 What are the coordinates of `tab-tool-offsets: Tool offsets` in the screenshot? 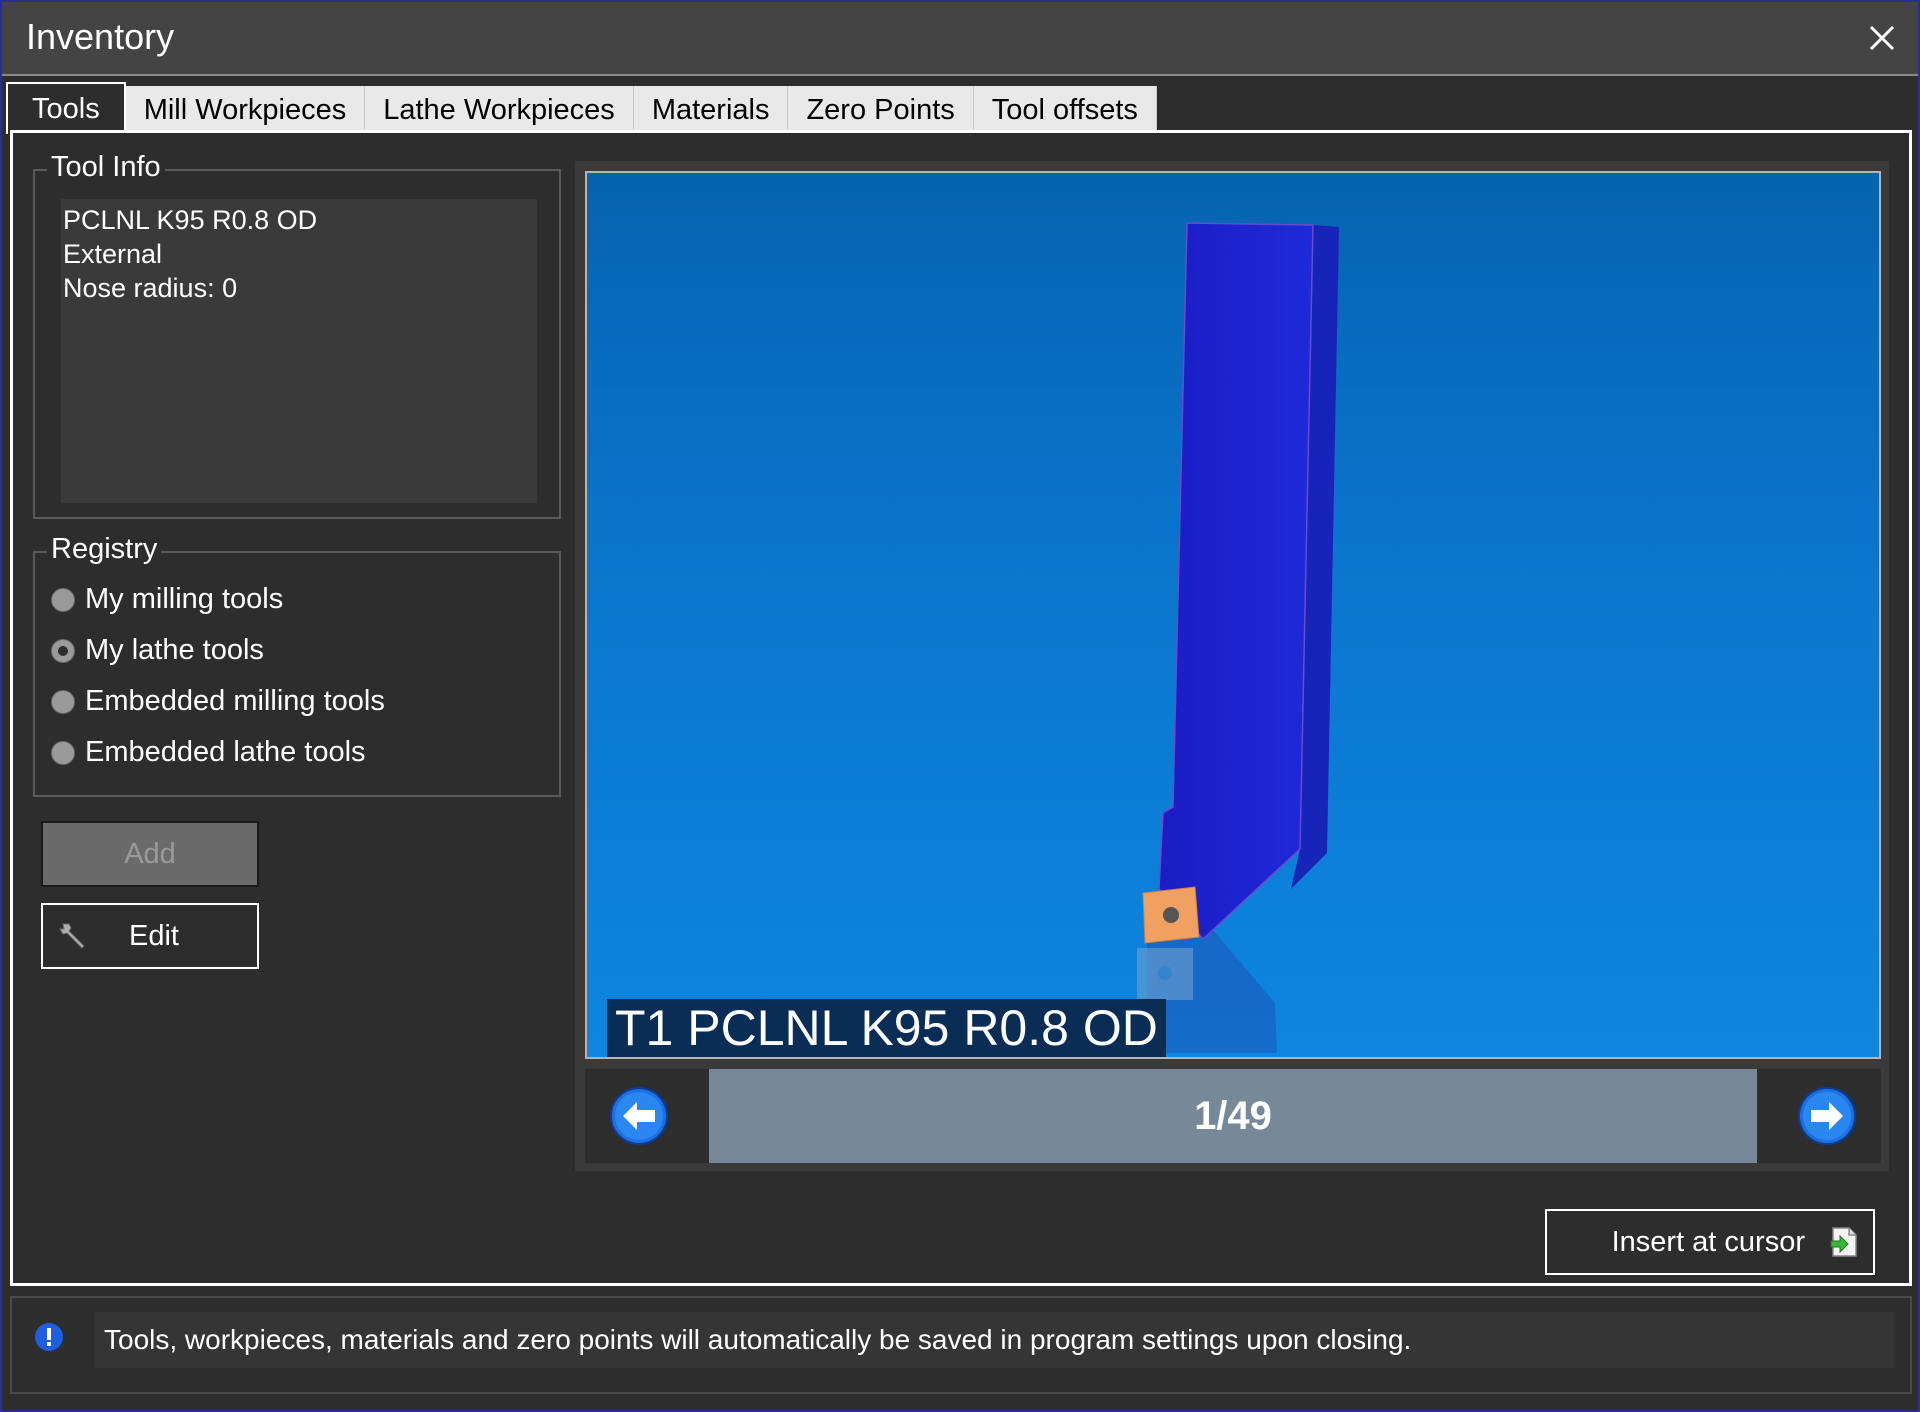 It's located at (1065, 110).